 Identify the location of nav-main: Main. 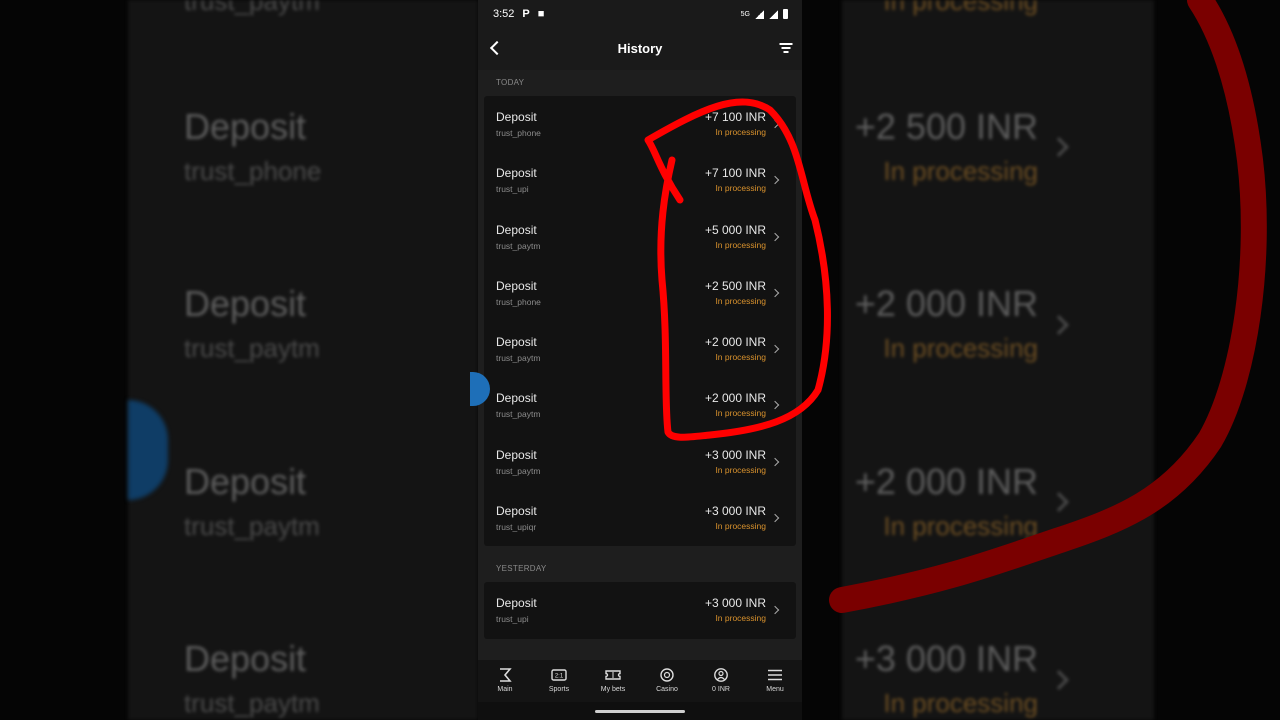
(505, 681).